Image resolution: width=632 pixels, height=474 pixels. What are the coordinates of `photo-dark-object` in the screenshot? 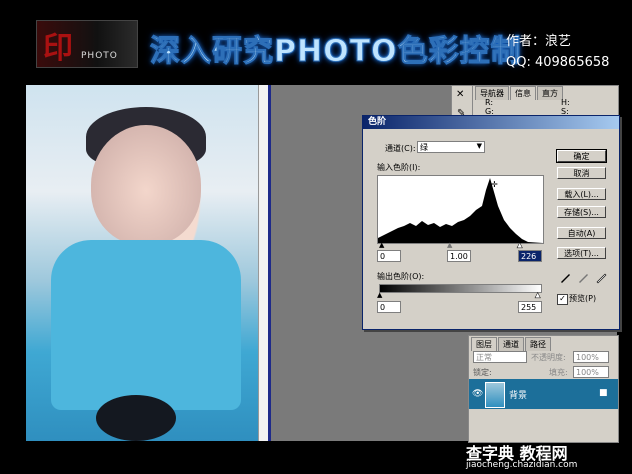 It's located at (136, 418).